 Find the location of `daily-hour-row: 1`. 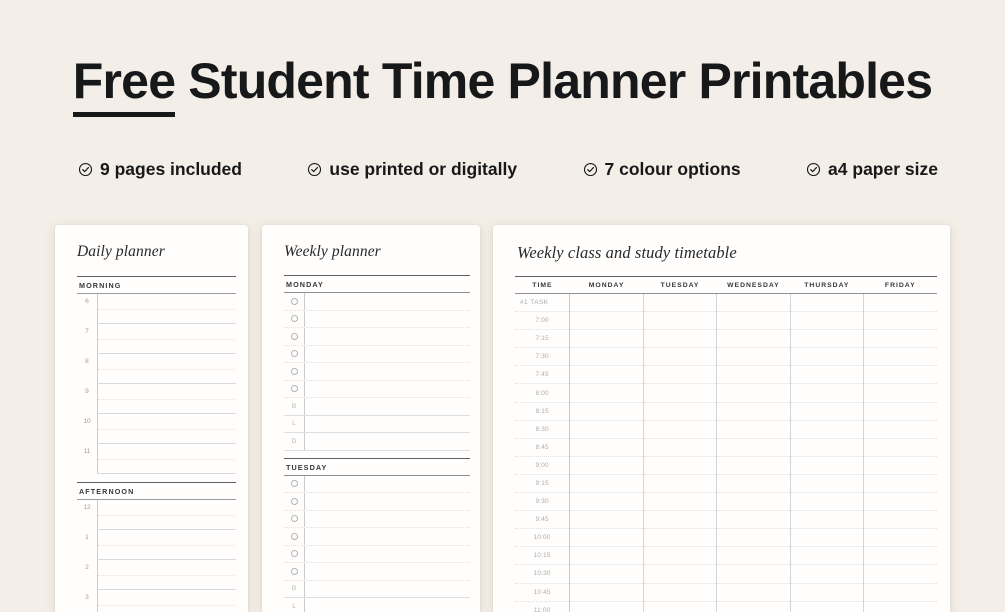

daily-hour-row: 1 is located at coordinates (156, 545).